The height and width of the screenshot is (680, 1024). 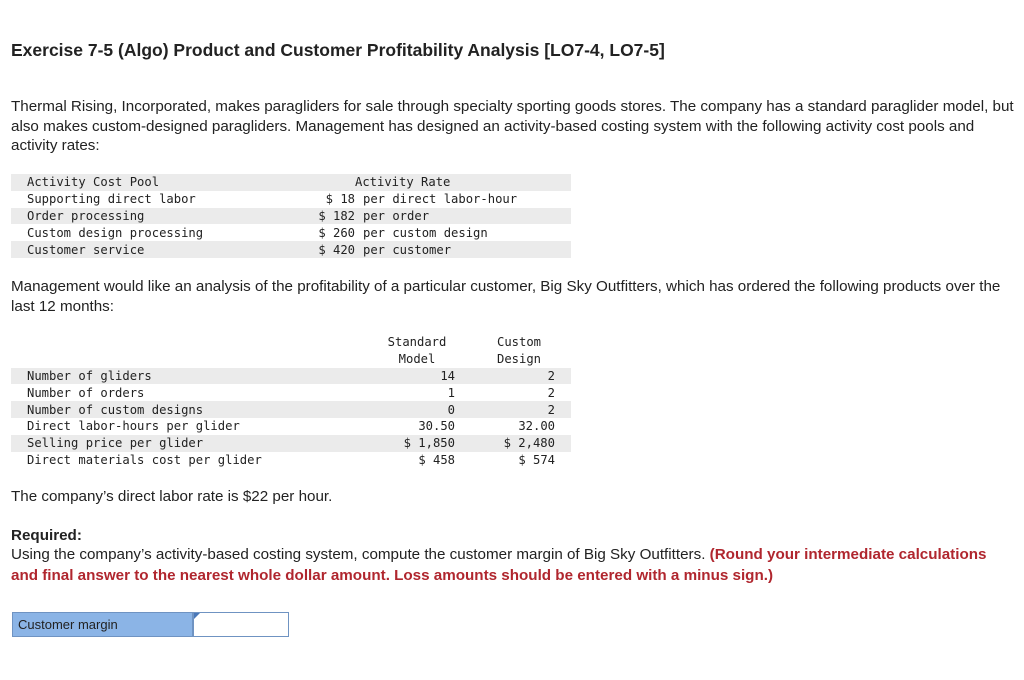 I want to click on activity-rate: $ 182, so click(x=326, y=216).